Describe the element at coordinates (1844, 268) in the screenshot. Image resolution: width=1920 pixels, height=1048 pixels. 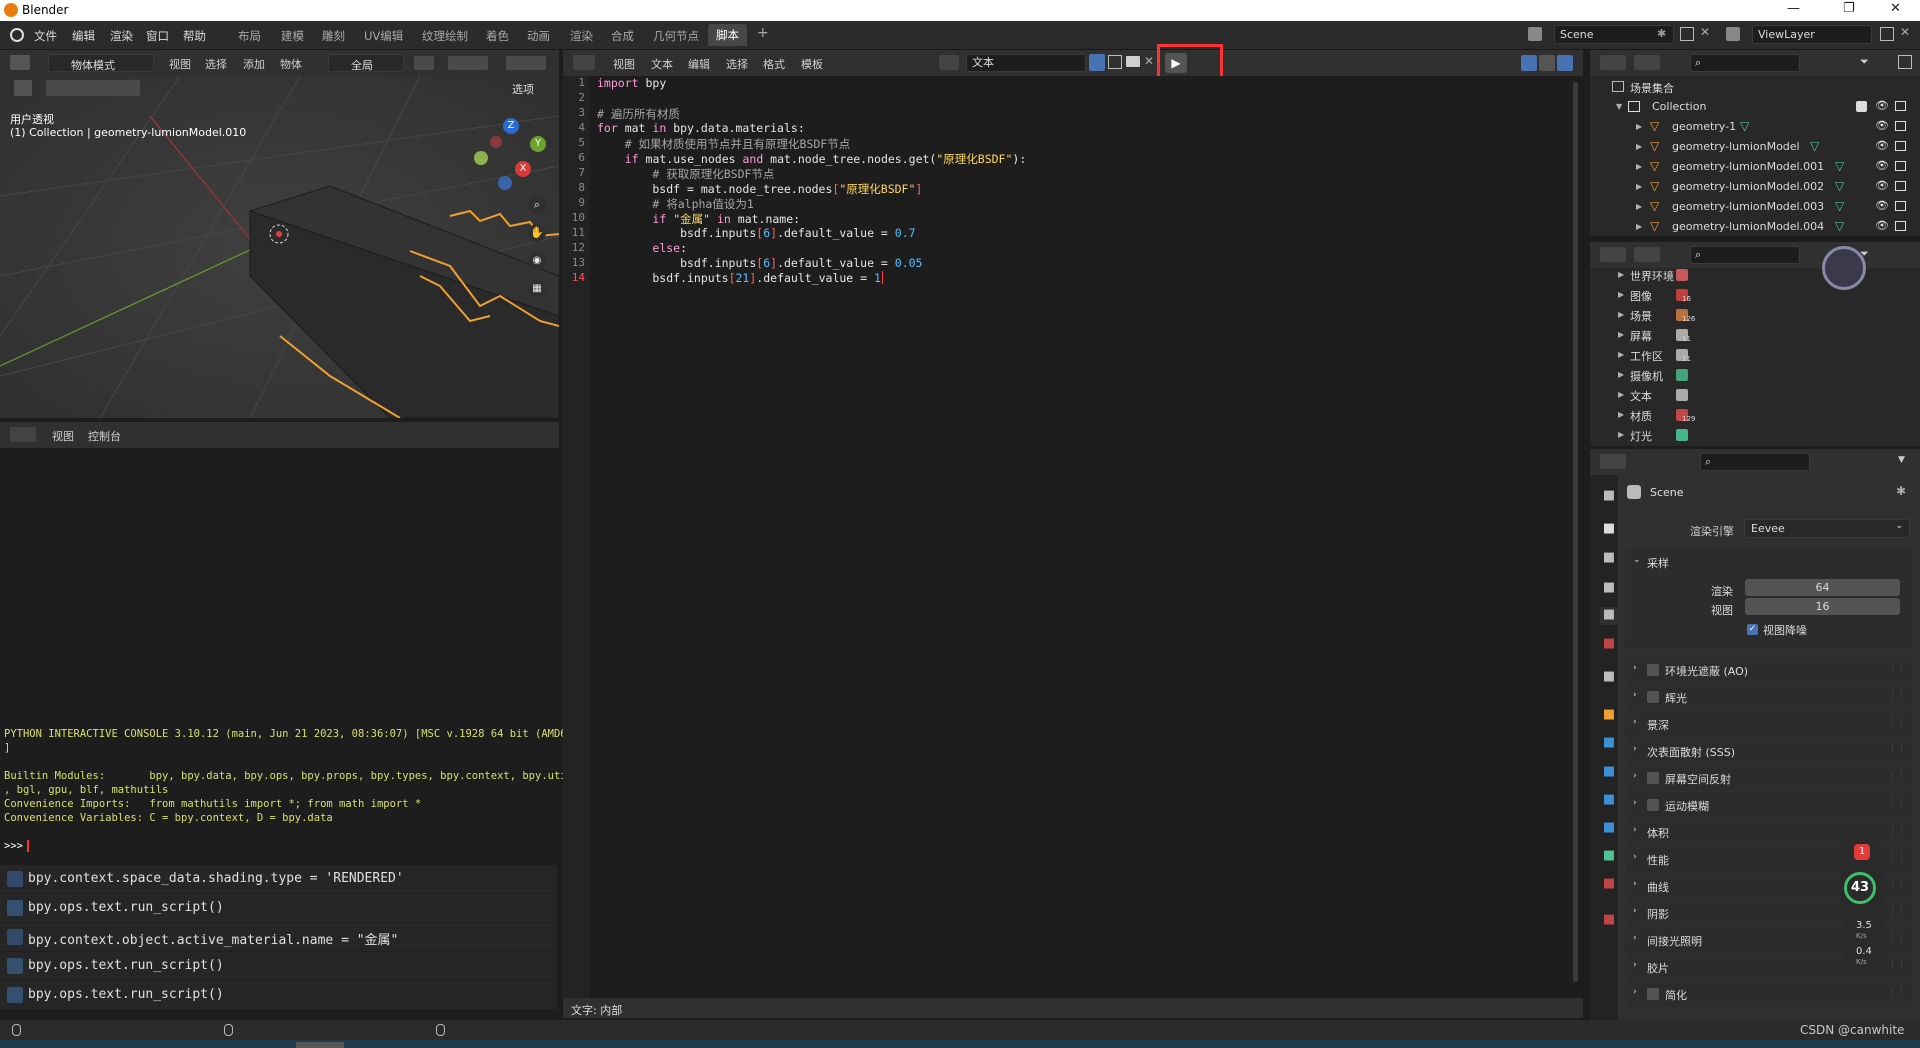
I see `floating-app-icon` at that location.